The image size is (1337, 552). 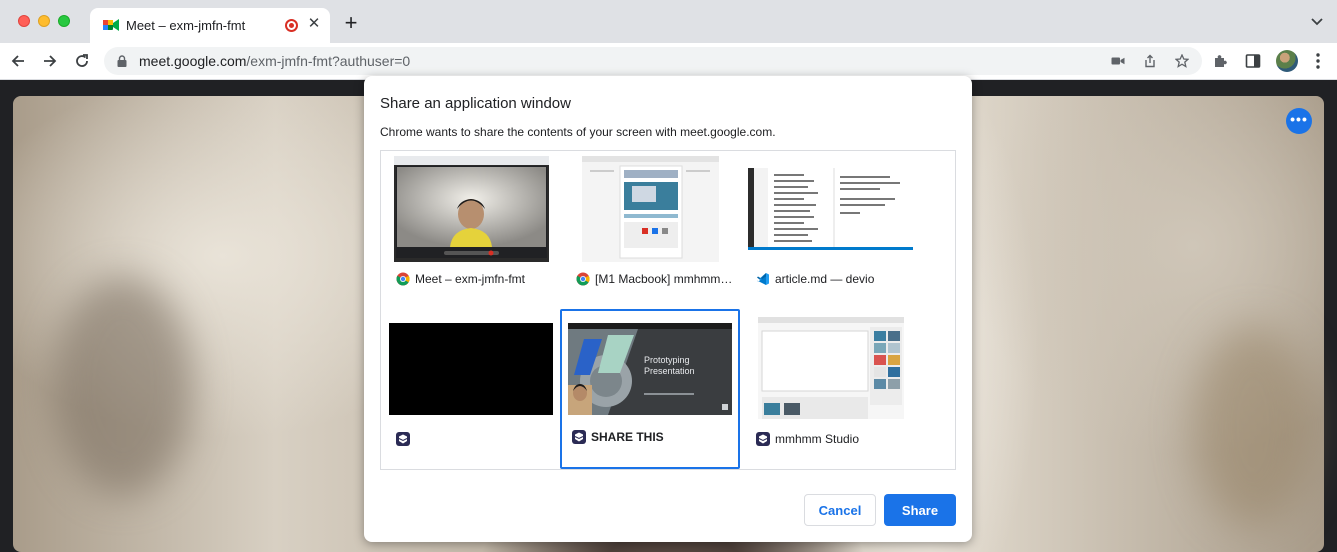 I want to click on preview-line-1: Prototyping, so click(x=667, y=360).